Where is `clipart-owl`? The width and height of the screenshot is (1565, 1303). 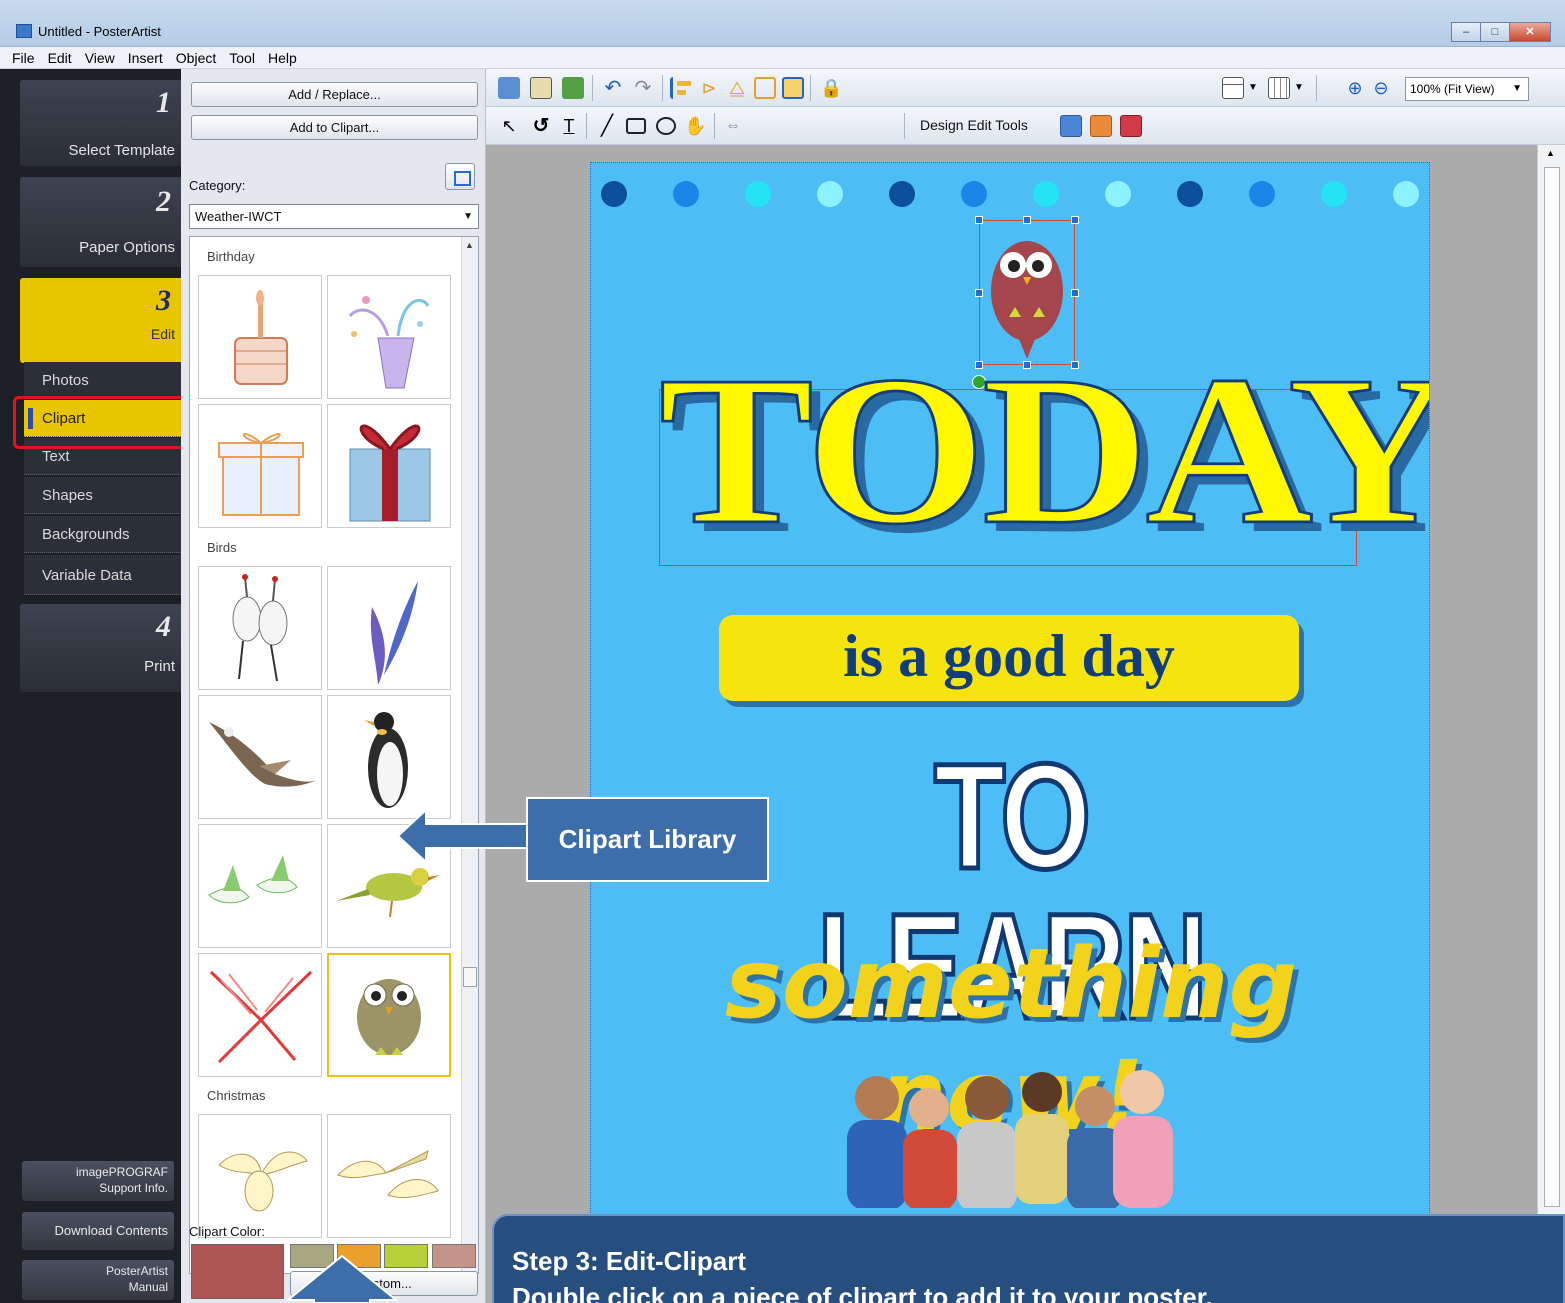 clipart-owl is located at coordinates (389, 1015).